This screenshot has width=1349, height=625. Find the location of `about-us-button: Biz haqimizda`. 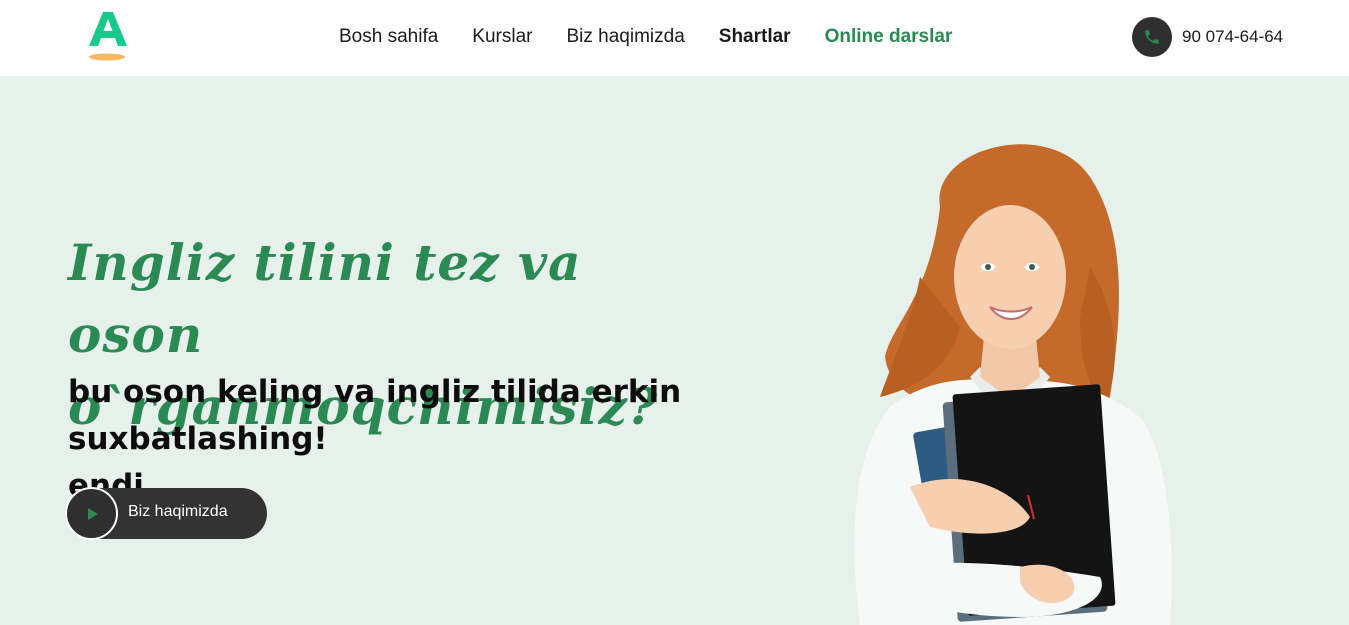

about-us-button: Biz haqimizda is located at coordinates (166, 513).